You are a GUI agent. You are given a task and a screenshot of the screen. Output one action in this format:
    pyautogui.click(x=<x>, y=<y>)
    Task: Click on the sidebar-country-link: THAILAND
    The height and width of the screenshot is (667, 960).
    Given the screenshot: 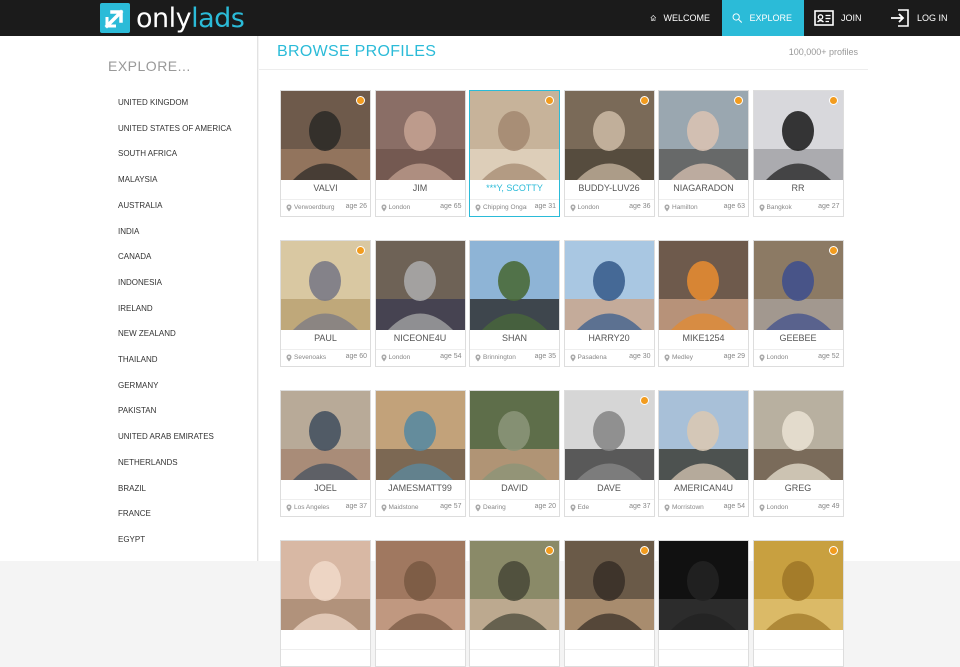 What is the action you would take?
    pyautogui.click(x=138, y=359)
    